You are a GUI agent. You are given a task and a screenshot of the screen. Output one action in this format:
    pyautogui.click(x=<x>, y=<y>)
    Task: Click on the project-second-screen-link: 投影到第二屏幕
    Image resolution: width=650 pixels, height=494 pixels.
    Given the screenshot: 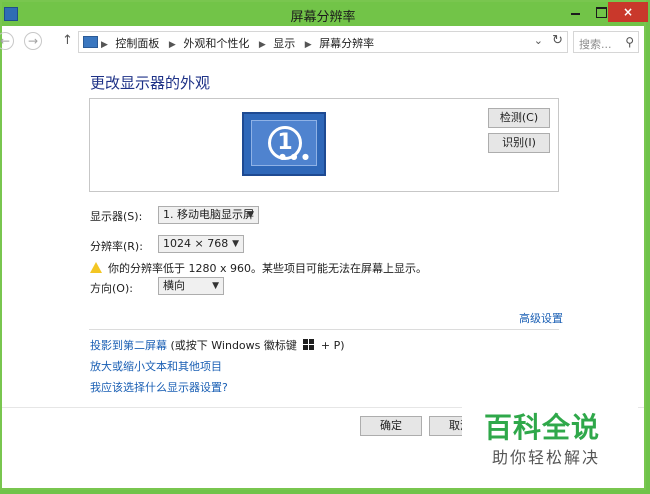 What is the action you would take?
    pyautogui.click(x=128, y=345)
    